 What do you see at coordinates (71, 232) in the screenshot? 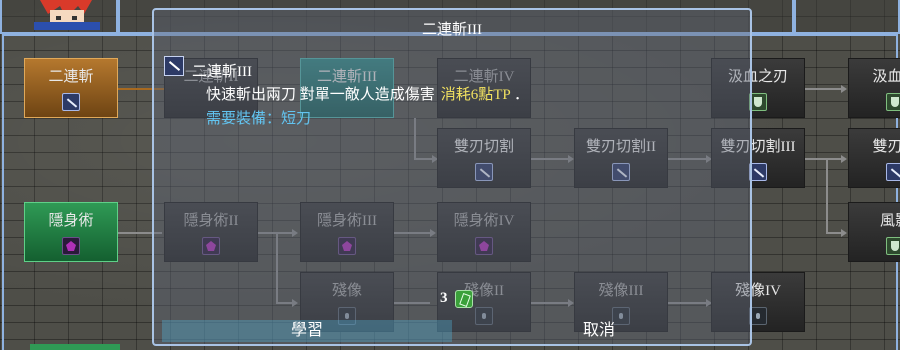
I see `skill-node-stealth: 隱身術` at bounding box center [71, 232].